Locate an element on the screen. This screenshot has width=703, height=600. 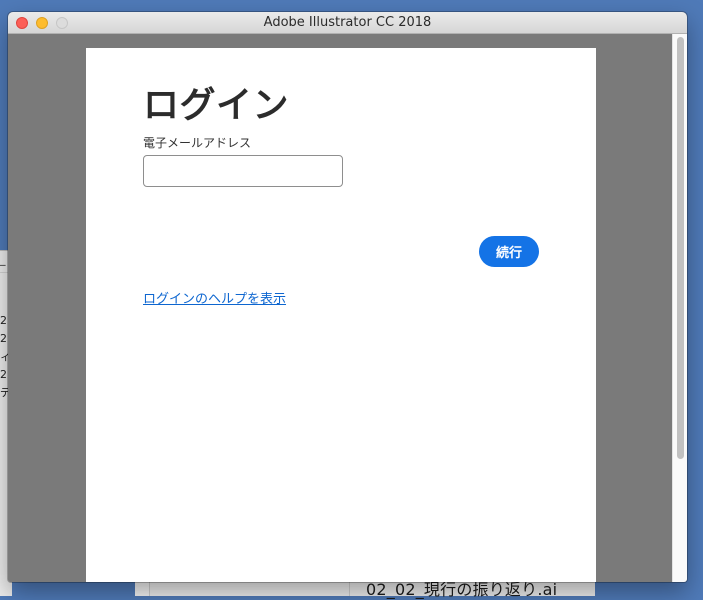
scrollbar-thumb is located at coordinates (680, 248).